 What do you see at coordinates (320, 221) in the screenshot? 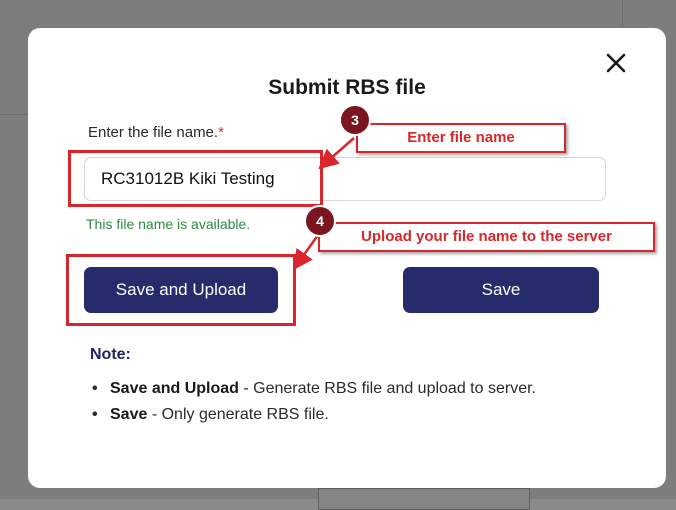
I see `step4-badge: 4` at bounding box center [320, 221].